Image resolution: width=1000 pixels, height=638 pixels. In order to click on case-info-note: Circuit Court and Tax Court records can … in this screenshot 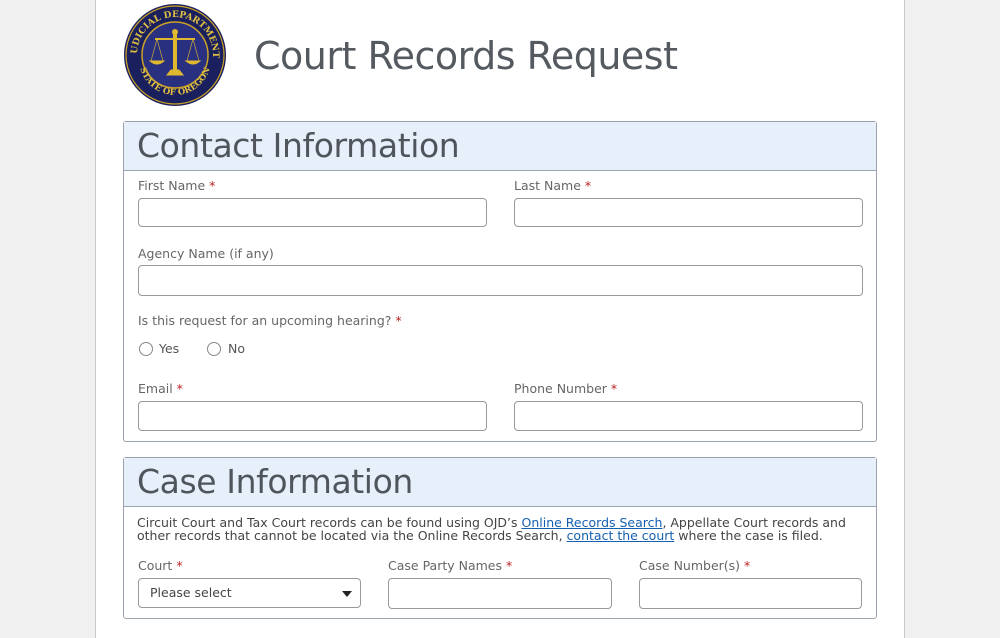, I will do `click(491, 529)`.